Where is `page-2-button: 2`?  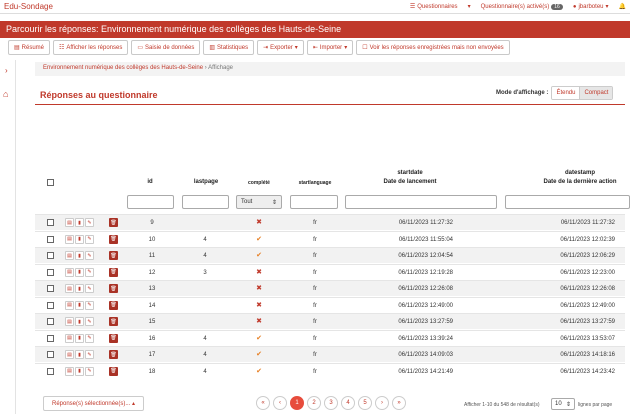
page-2-button: 2 is located at coordinates (314, 403).